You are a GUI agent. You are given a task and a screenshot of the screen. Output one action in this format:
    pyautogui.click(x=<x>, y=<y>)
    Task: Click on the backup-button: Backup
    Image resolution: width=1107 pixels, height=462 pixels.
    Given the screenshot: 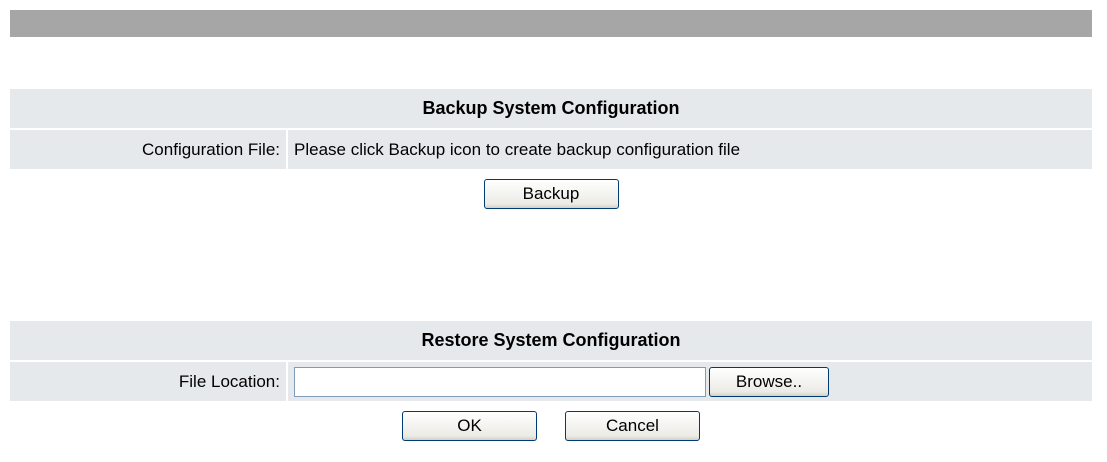 What is the action you would take?
    pyautogui.click(x=551, y=194)
    